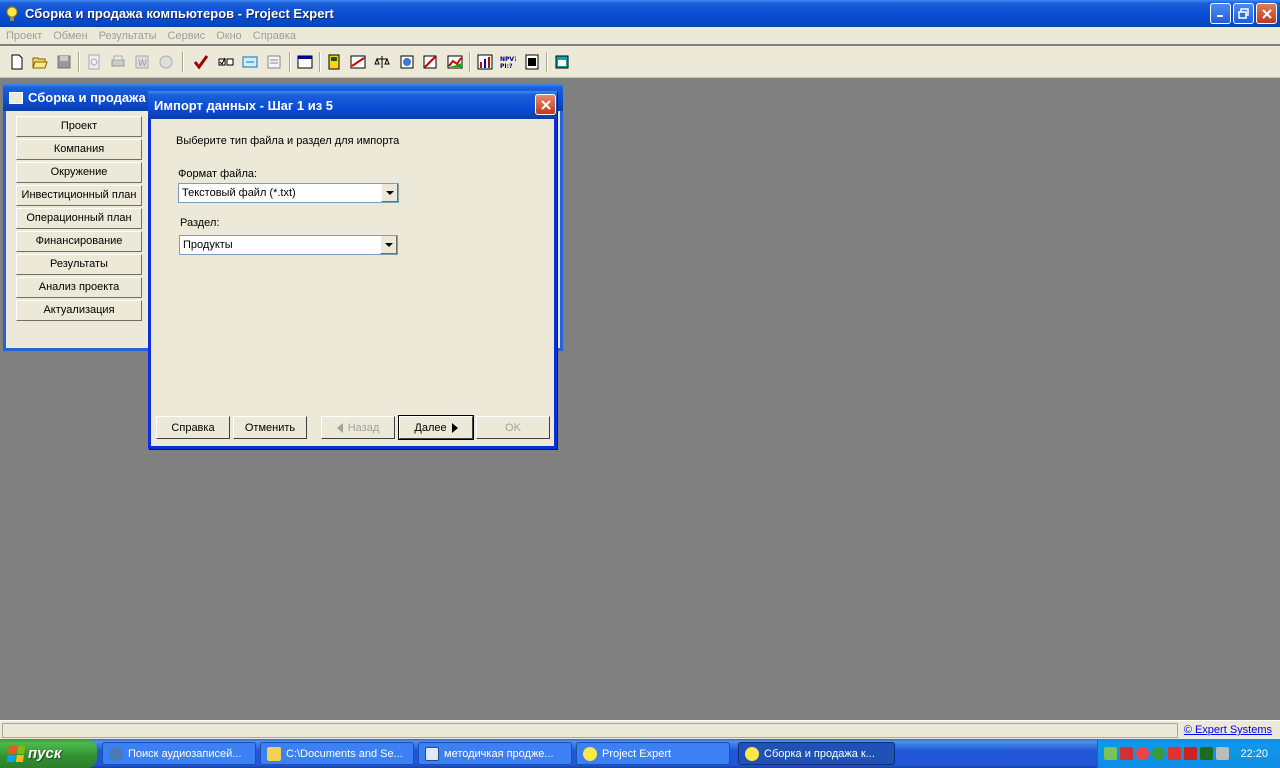  What do you see at coordinates (94, 62) in the screenshot?
I see `preview-button` at bounding box center [94, 62].